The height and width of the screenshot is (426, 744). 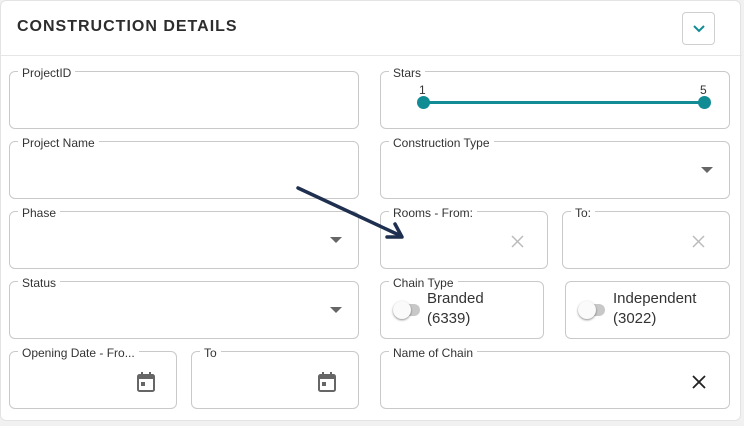 I want to click on construction-type-select: Construction Type, so click(x=555, y=167).